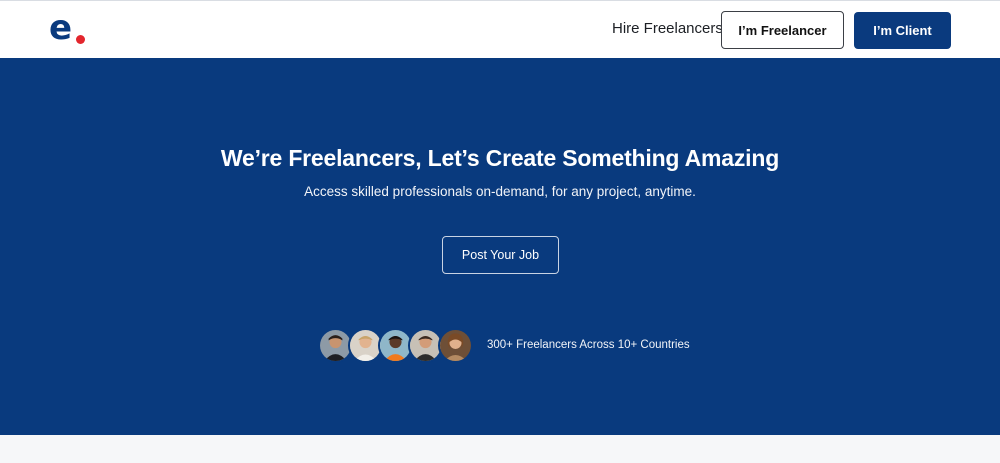 The height and width of the screenshot is (463, 1000). What do you see at coordinates (902, 30) in the screenshot?
I see `im-client-button: I’m Client` at bounding box center [902, 30].